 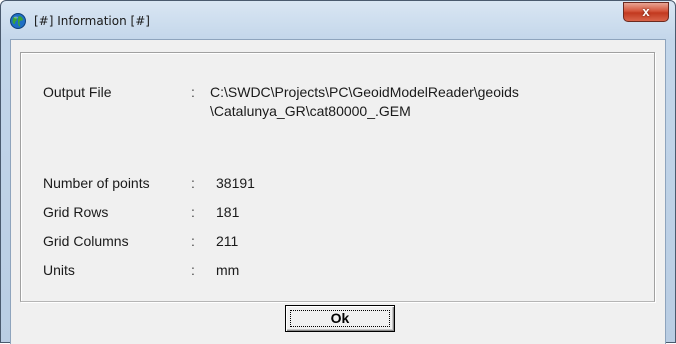 What do you see at coordinates (59, 270) in the screenshot?
I see `units-label: Units` at bounding box center [59, 270].